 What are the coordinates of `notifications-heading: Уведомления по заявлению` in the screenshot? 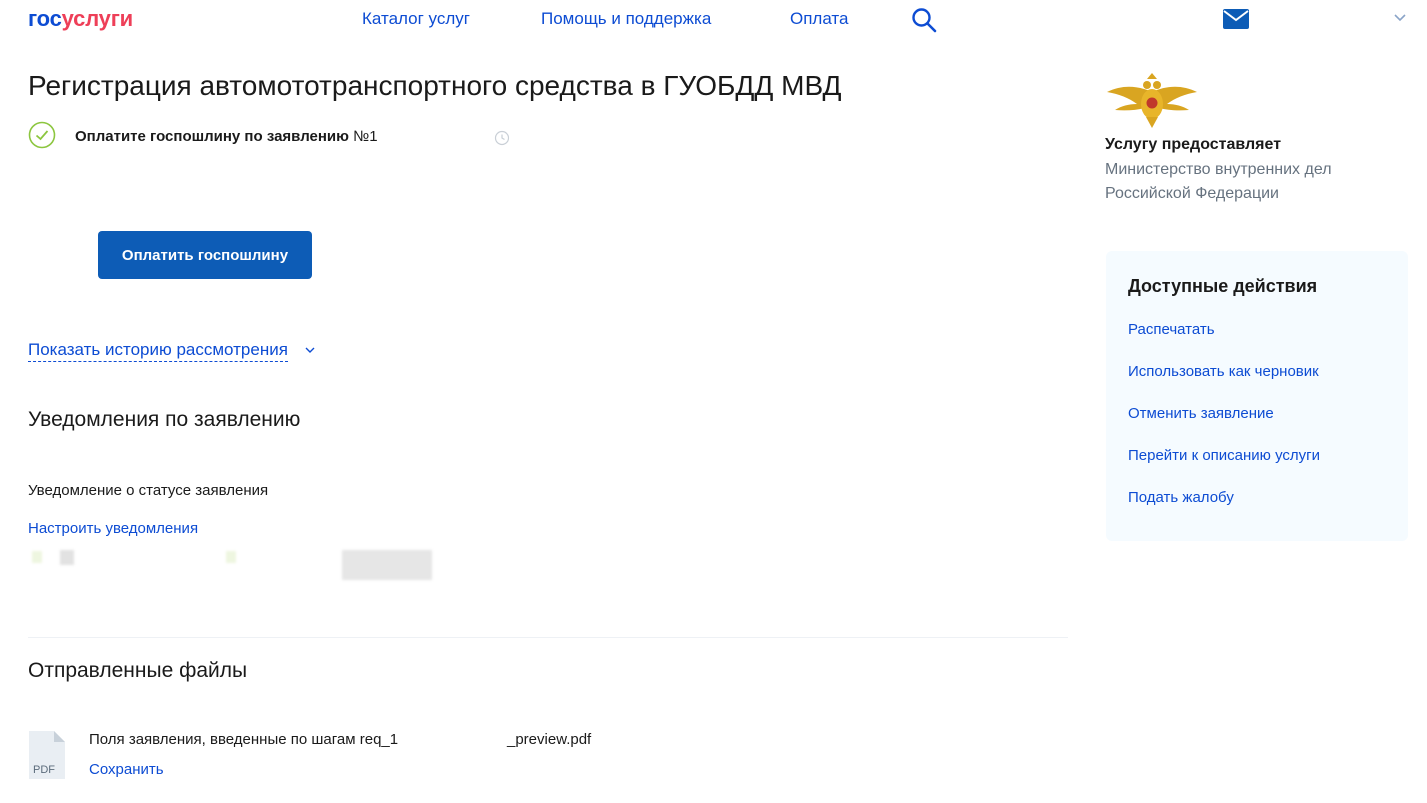 It's located at (164, 419).